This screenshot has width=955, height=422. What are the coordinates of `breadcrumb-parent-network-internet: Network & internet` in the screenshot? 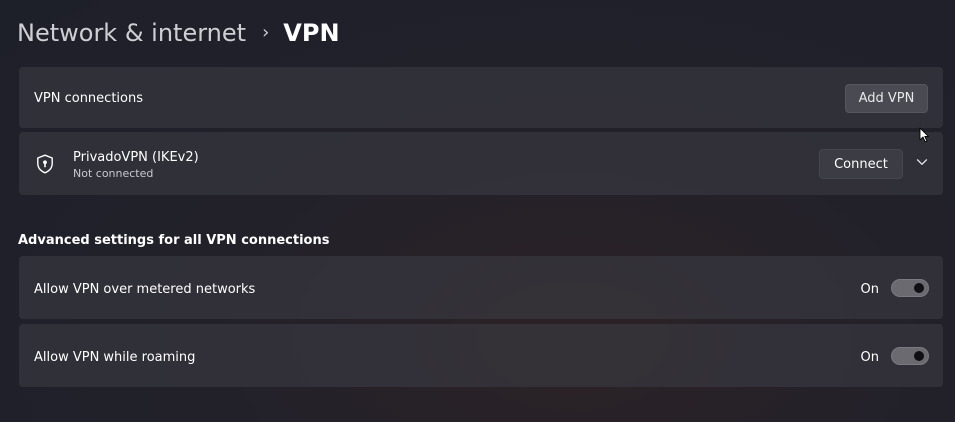 It's located at (131, 33).